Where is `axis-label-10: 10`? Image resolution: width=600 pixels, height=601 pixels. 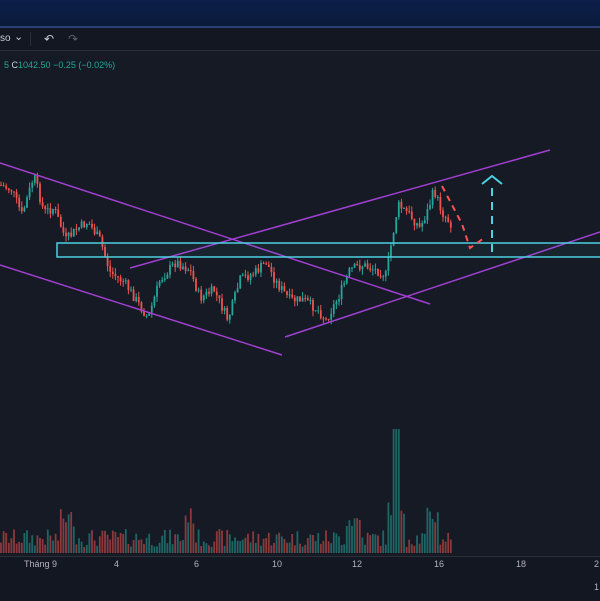 axis-label-10: 10 is located at coordinates (277, 564).